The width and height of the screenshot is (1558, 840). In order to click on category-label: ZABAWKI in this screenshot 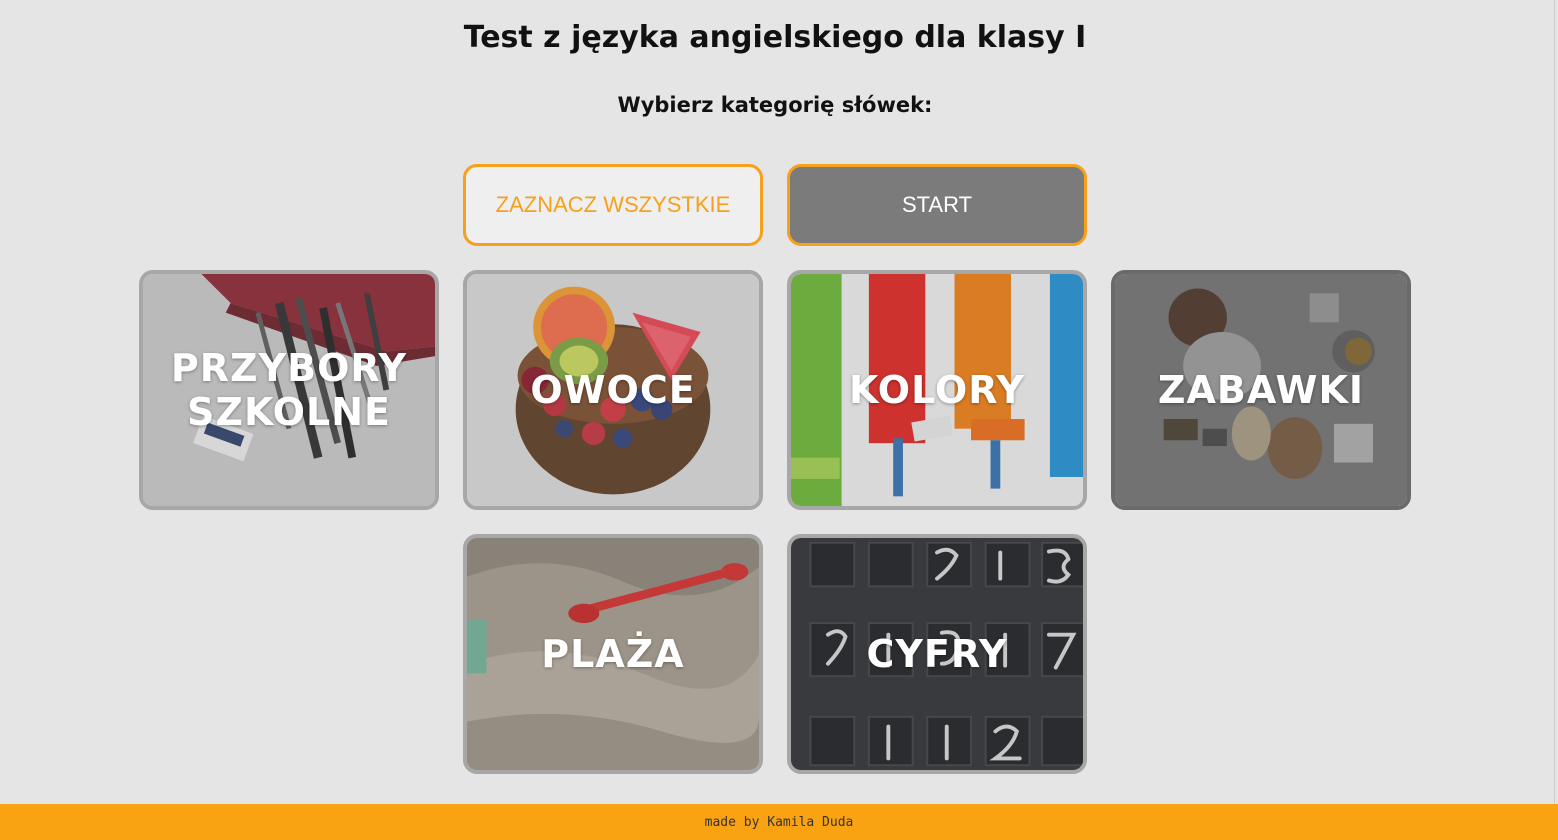, I will do `click(1261, 390)`.